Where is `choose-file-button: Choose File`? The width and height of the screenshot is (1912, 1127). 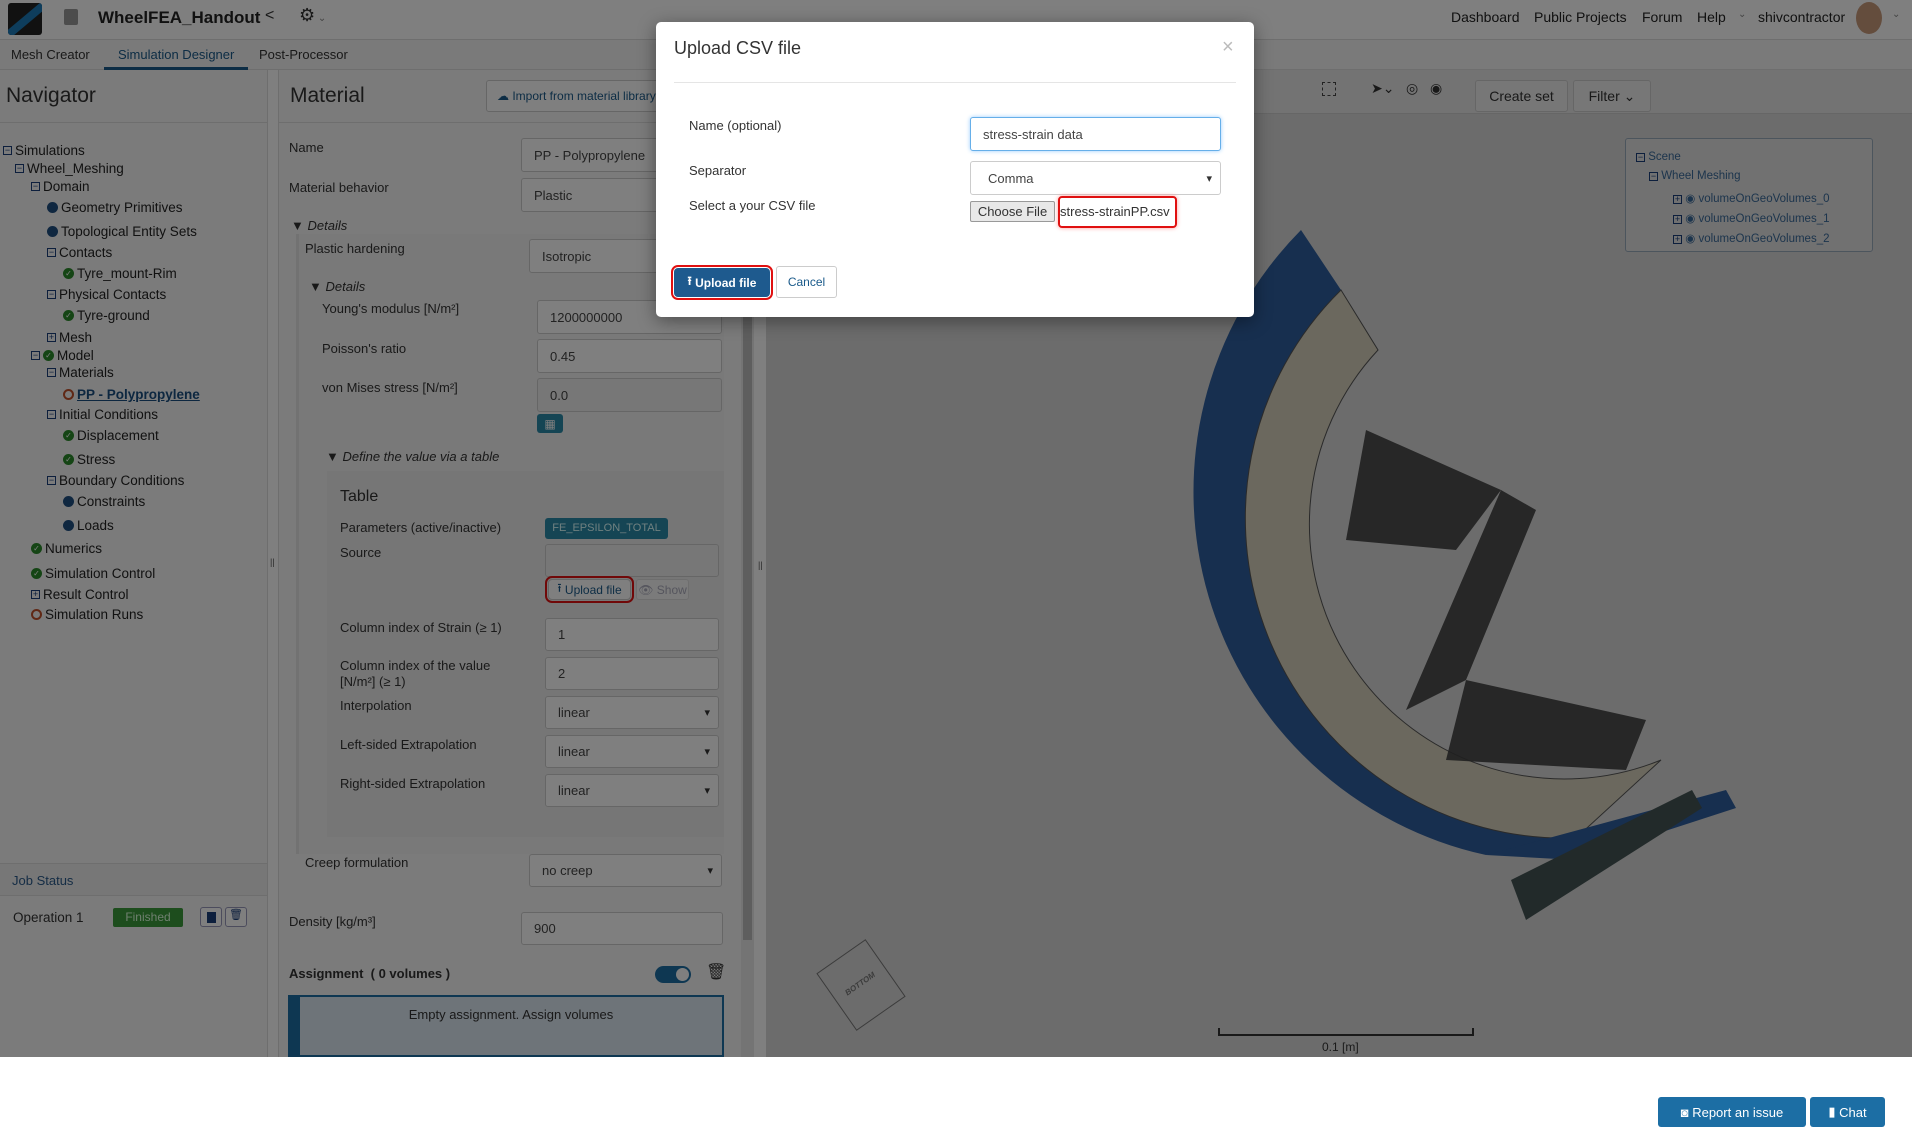
choose-file-button: Choose File is located at coordinates (1012, 211).